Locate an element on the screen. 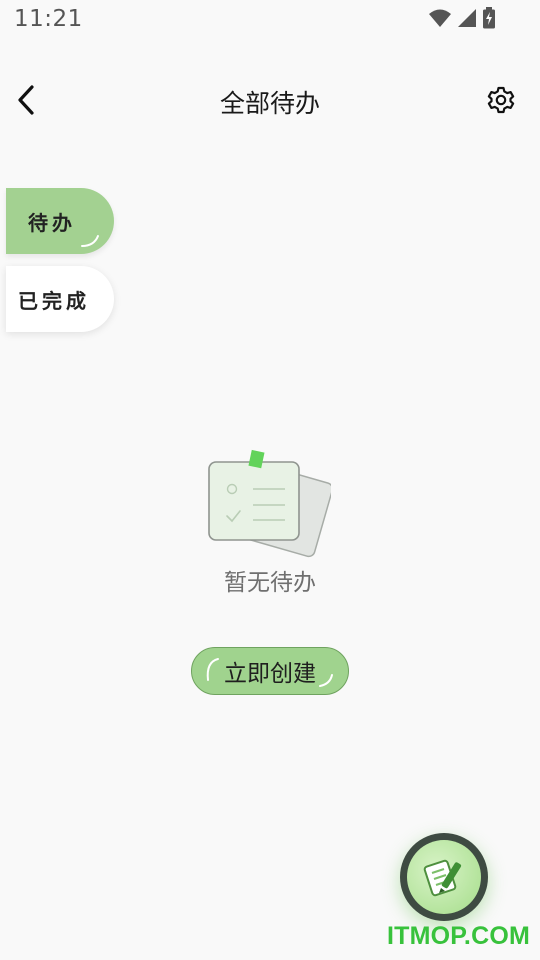  settings-button is located at coordinates (501, 100).